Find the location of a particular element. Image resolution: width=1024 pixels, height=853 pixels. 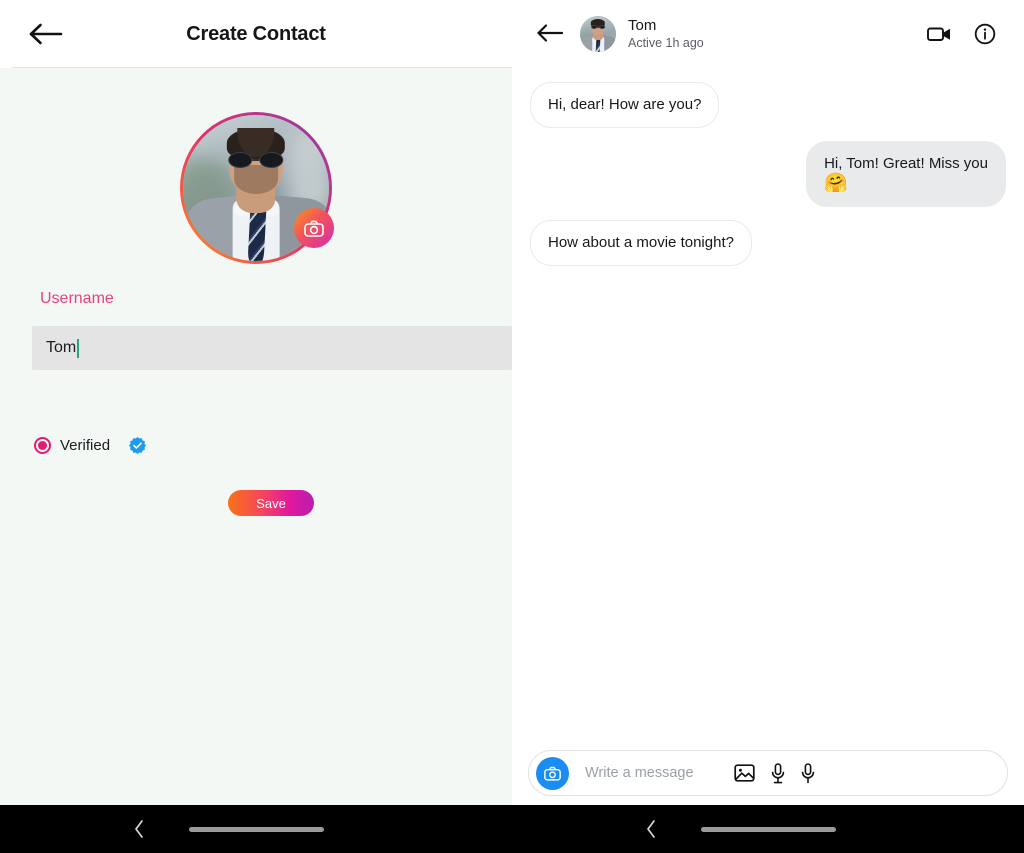

message-row: How about a movie tonight? is located at coordinates (768, 243).